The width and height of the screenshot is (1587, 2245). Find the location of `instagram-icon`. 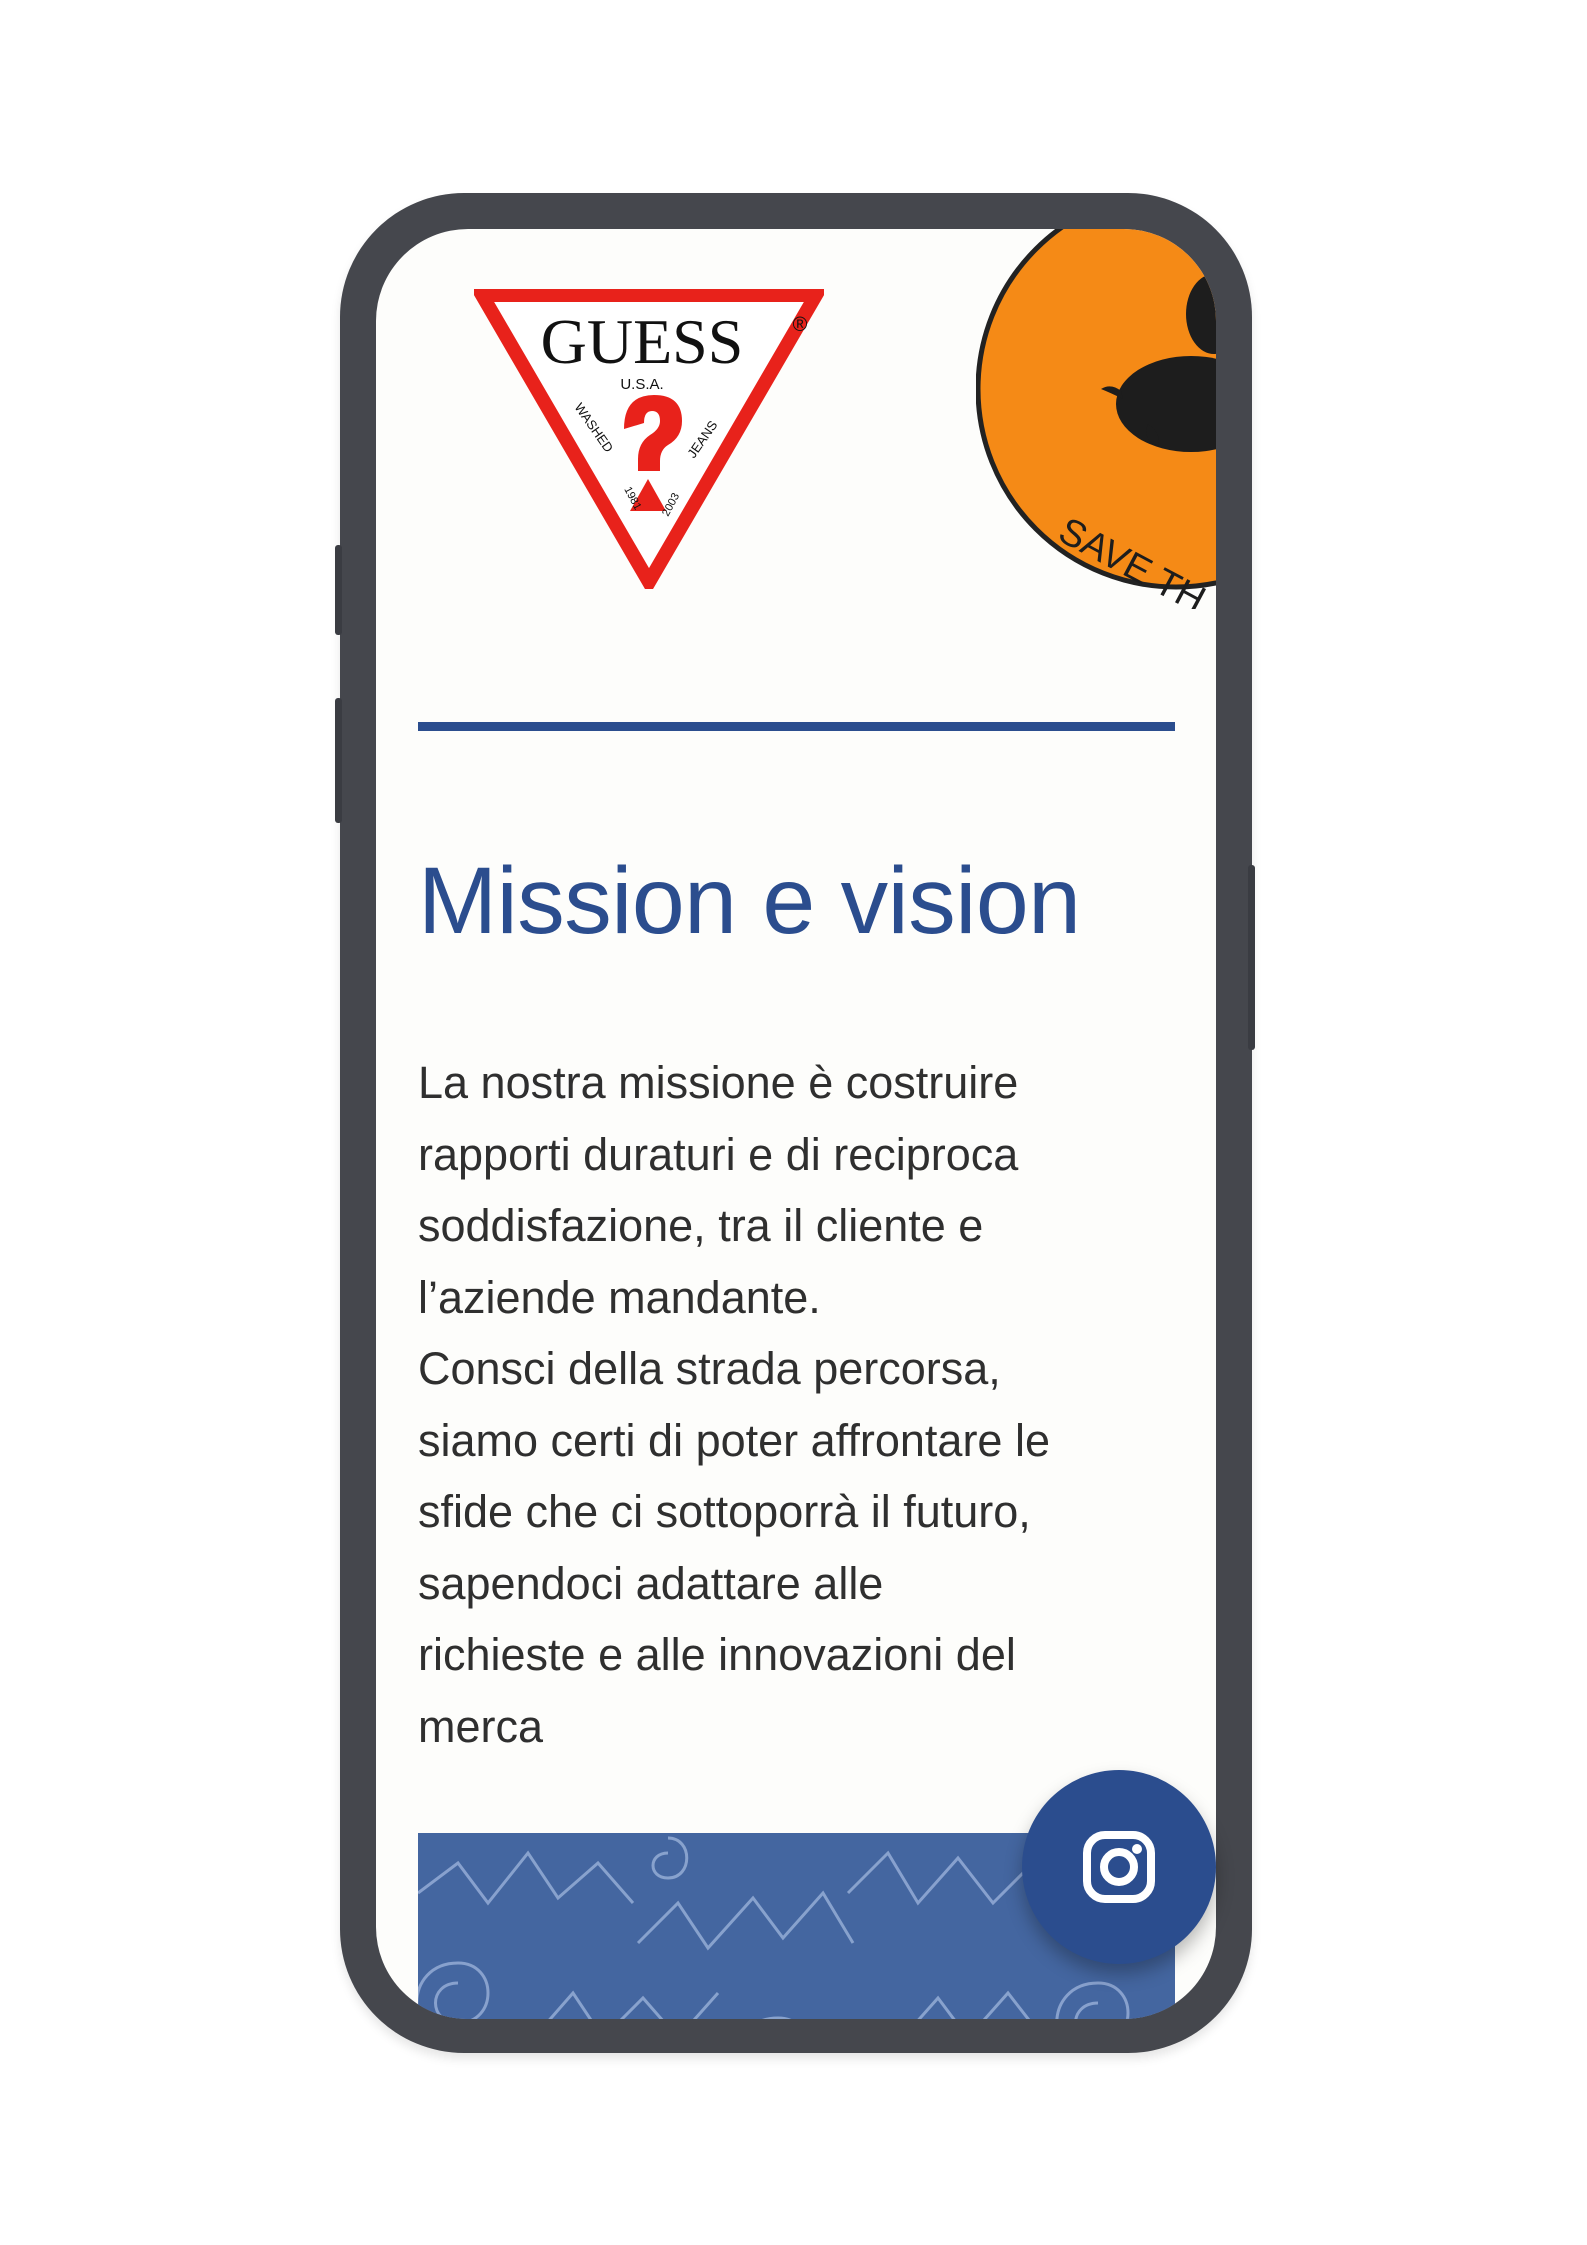

instagram-icon is located at coordinates (1119, 1867).